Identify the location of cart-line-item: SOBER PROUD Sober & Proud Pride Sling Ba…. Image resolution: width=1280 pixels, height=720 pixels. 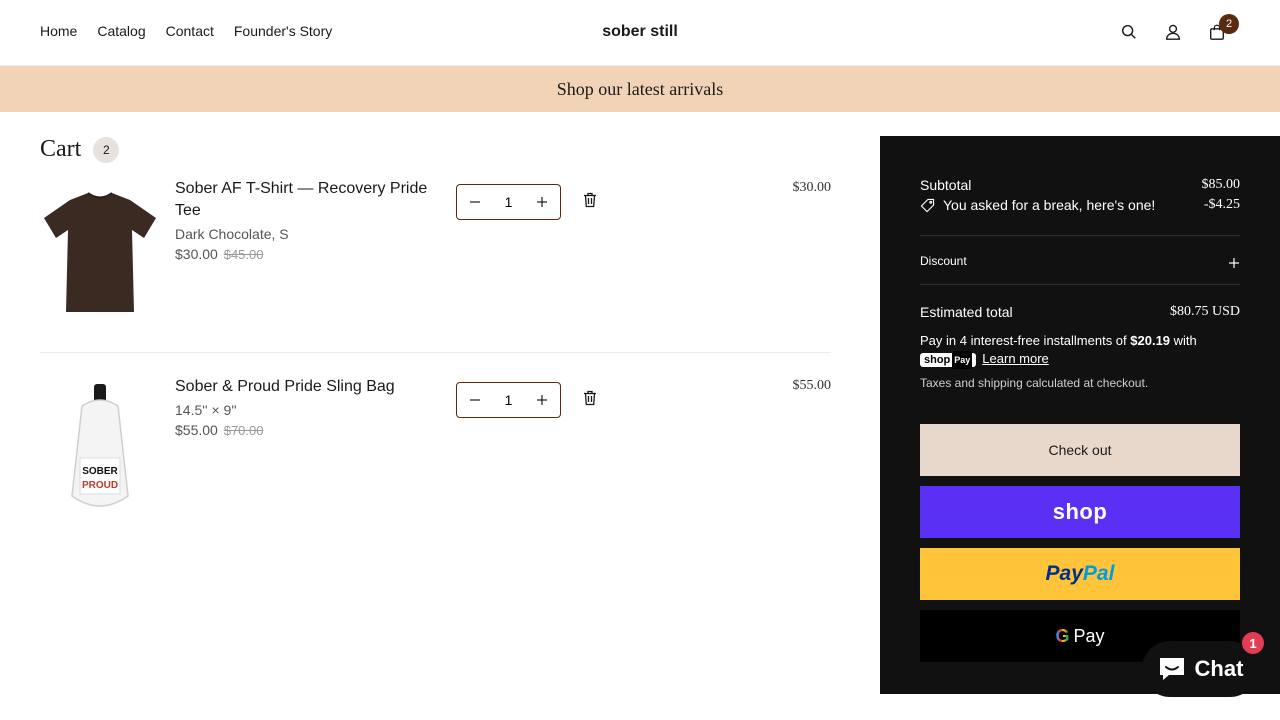
(435, 451).